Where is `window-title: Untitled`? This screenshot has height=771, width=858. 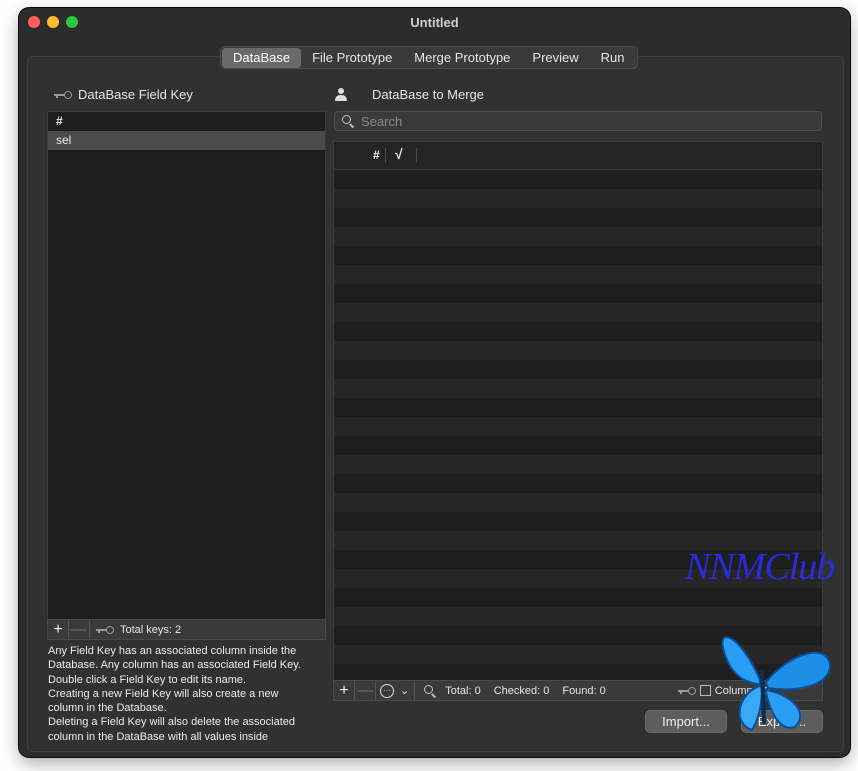
window-title: Untitled is located at coordinates (434, 22).